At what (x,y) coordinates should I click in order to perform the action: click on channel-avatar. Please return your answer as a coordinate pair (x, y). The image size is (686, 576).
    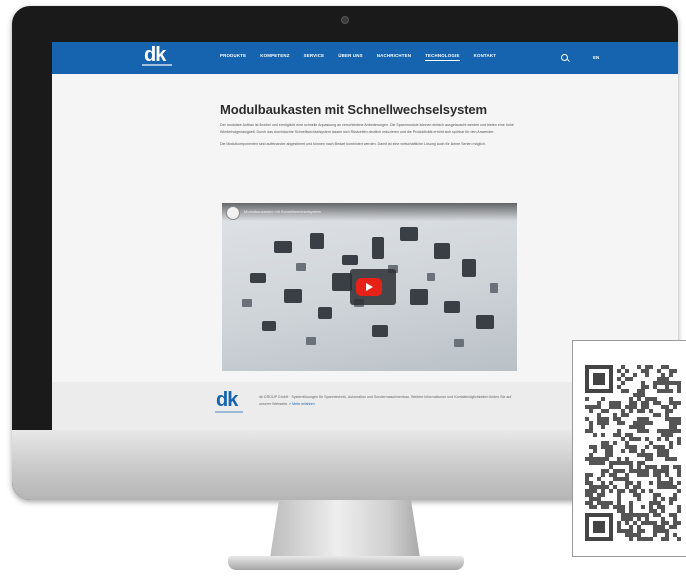
    Looking at the image, I should click on (233, 213).